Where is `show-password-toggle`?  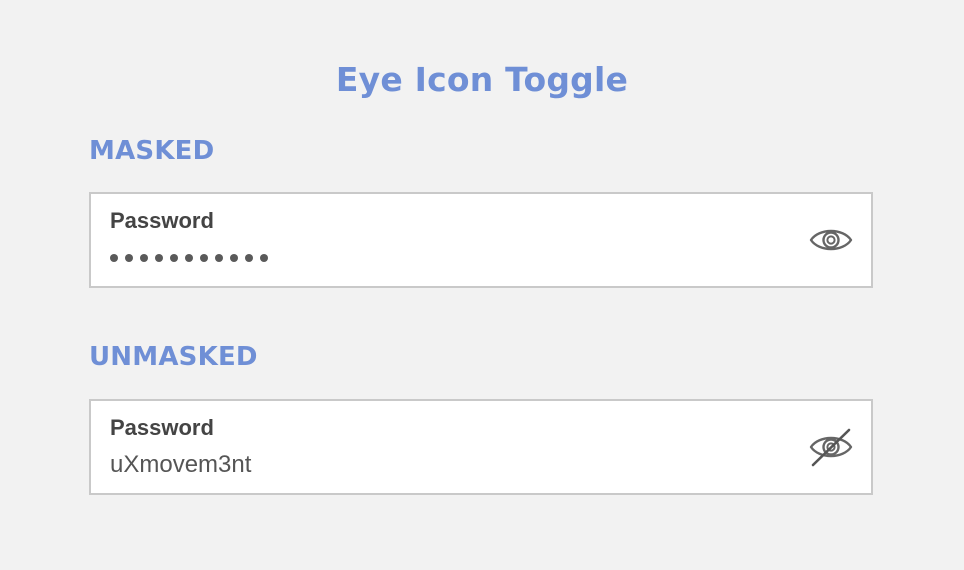
show-password-toggle is located at coordinates (831, 240).